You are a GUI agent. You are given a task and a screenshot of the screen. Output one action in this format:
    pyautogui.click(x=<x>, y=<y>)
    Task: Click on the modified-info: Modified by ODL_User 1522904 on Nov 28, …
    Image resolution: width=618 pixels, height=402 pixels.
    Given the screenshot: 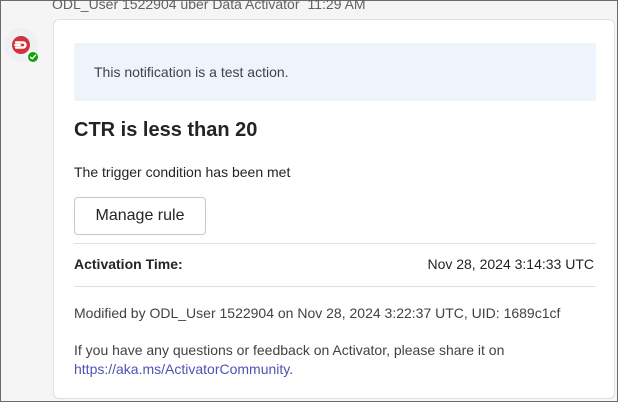 What is the action you would take?
    pyautogui.click(x=317, y=313)
    